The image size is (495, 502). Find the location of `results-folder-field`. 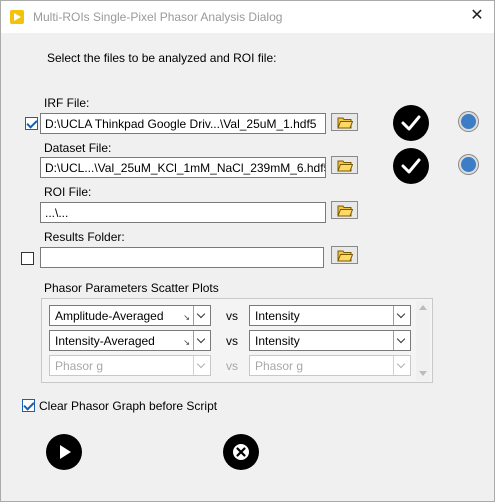

results-folder-field is located at coordinates (182, 257).